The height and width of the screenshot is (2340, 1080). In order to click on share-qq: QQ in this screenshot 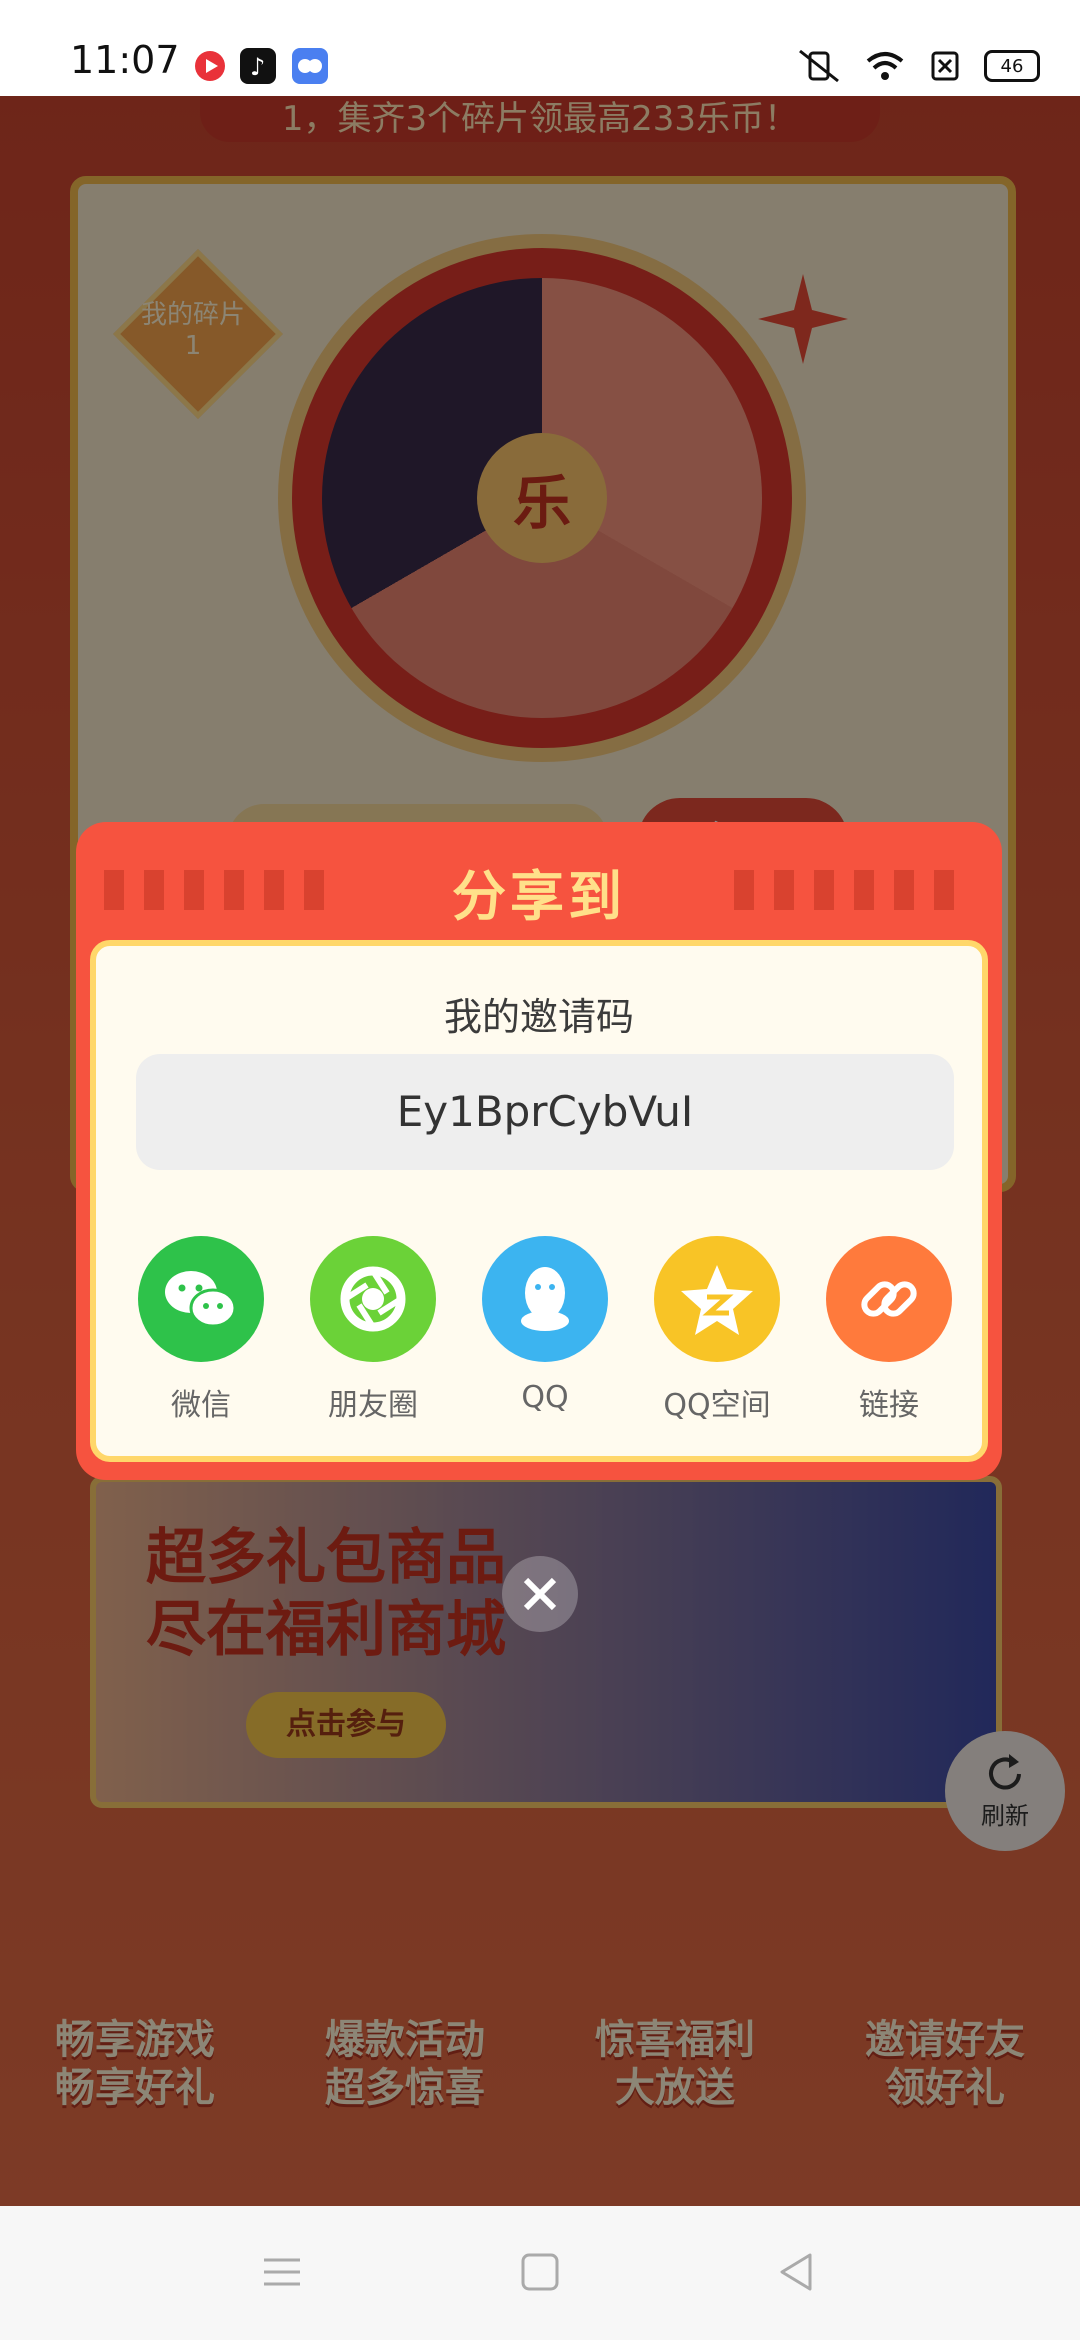, I will do `click(545, 1330)`.